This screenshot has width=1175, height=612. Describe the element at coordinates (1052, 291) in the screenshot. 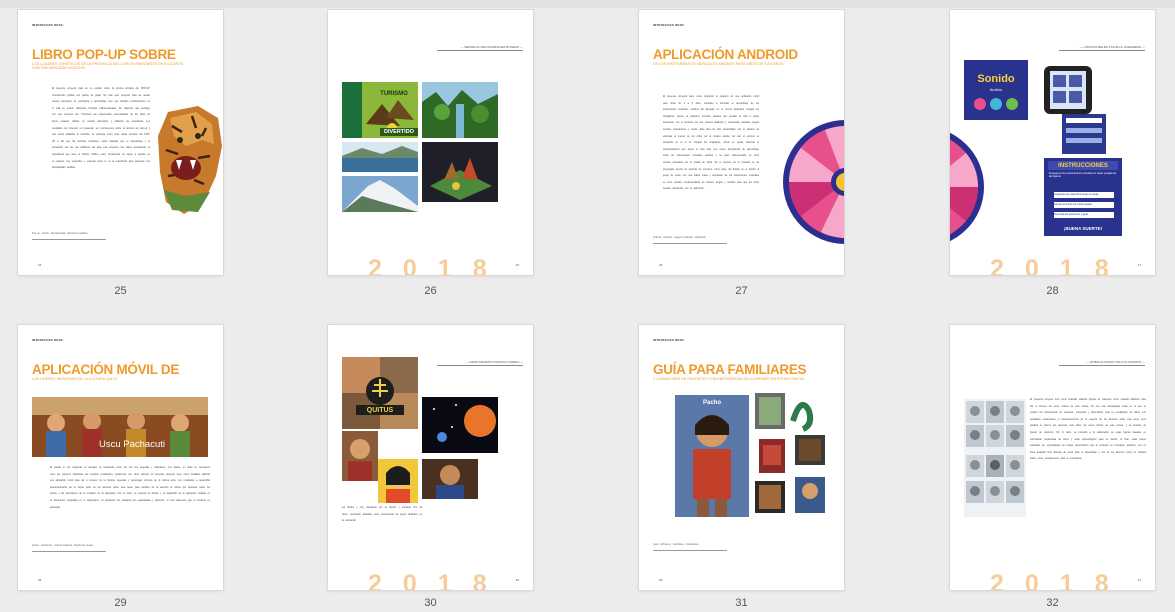

I see `page-number-label: 28` at that location.